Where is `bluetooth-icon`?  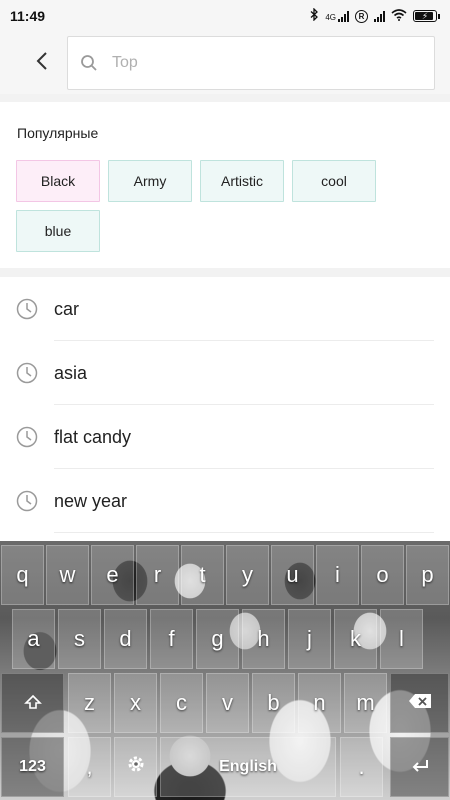 bluetooth-icon is located at coordinates (314, 15).